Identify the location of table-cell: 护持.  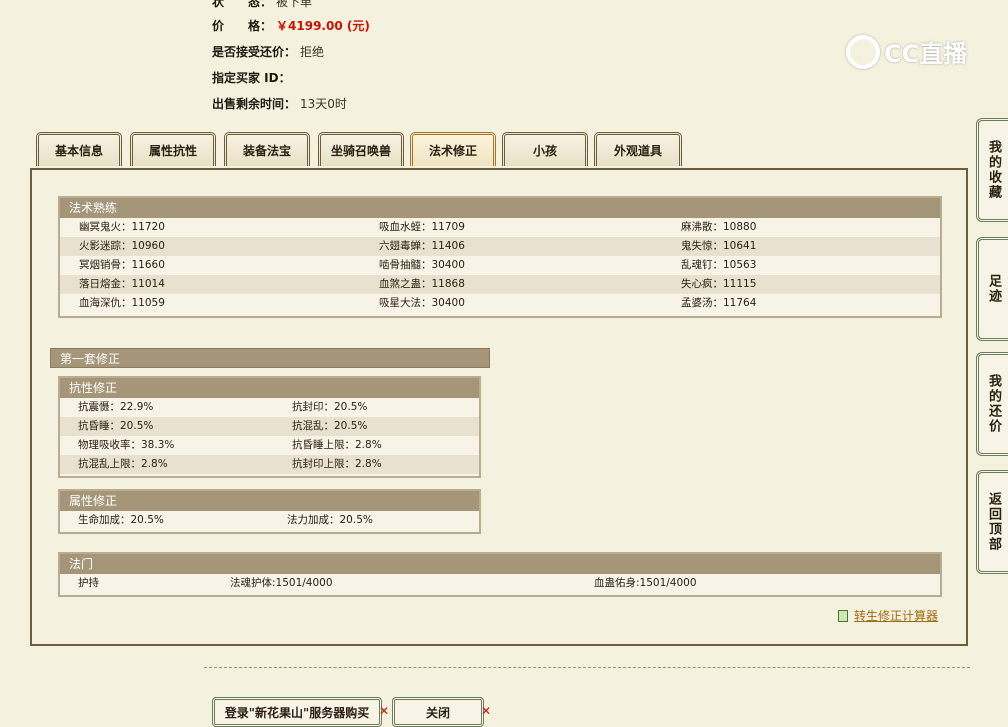
(88, 583).